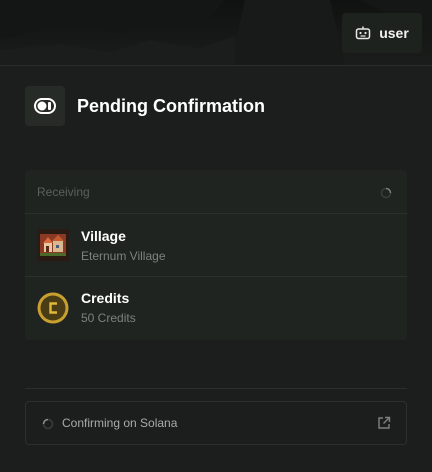 This screenshot has width=432, height=472. I want to click on receiving-title: Receiving, so click(63, 191).